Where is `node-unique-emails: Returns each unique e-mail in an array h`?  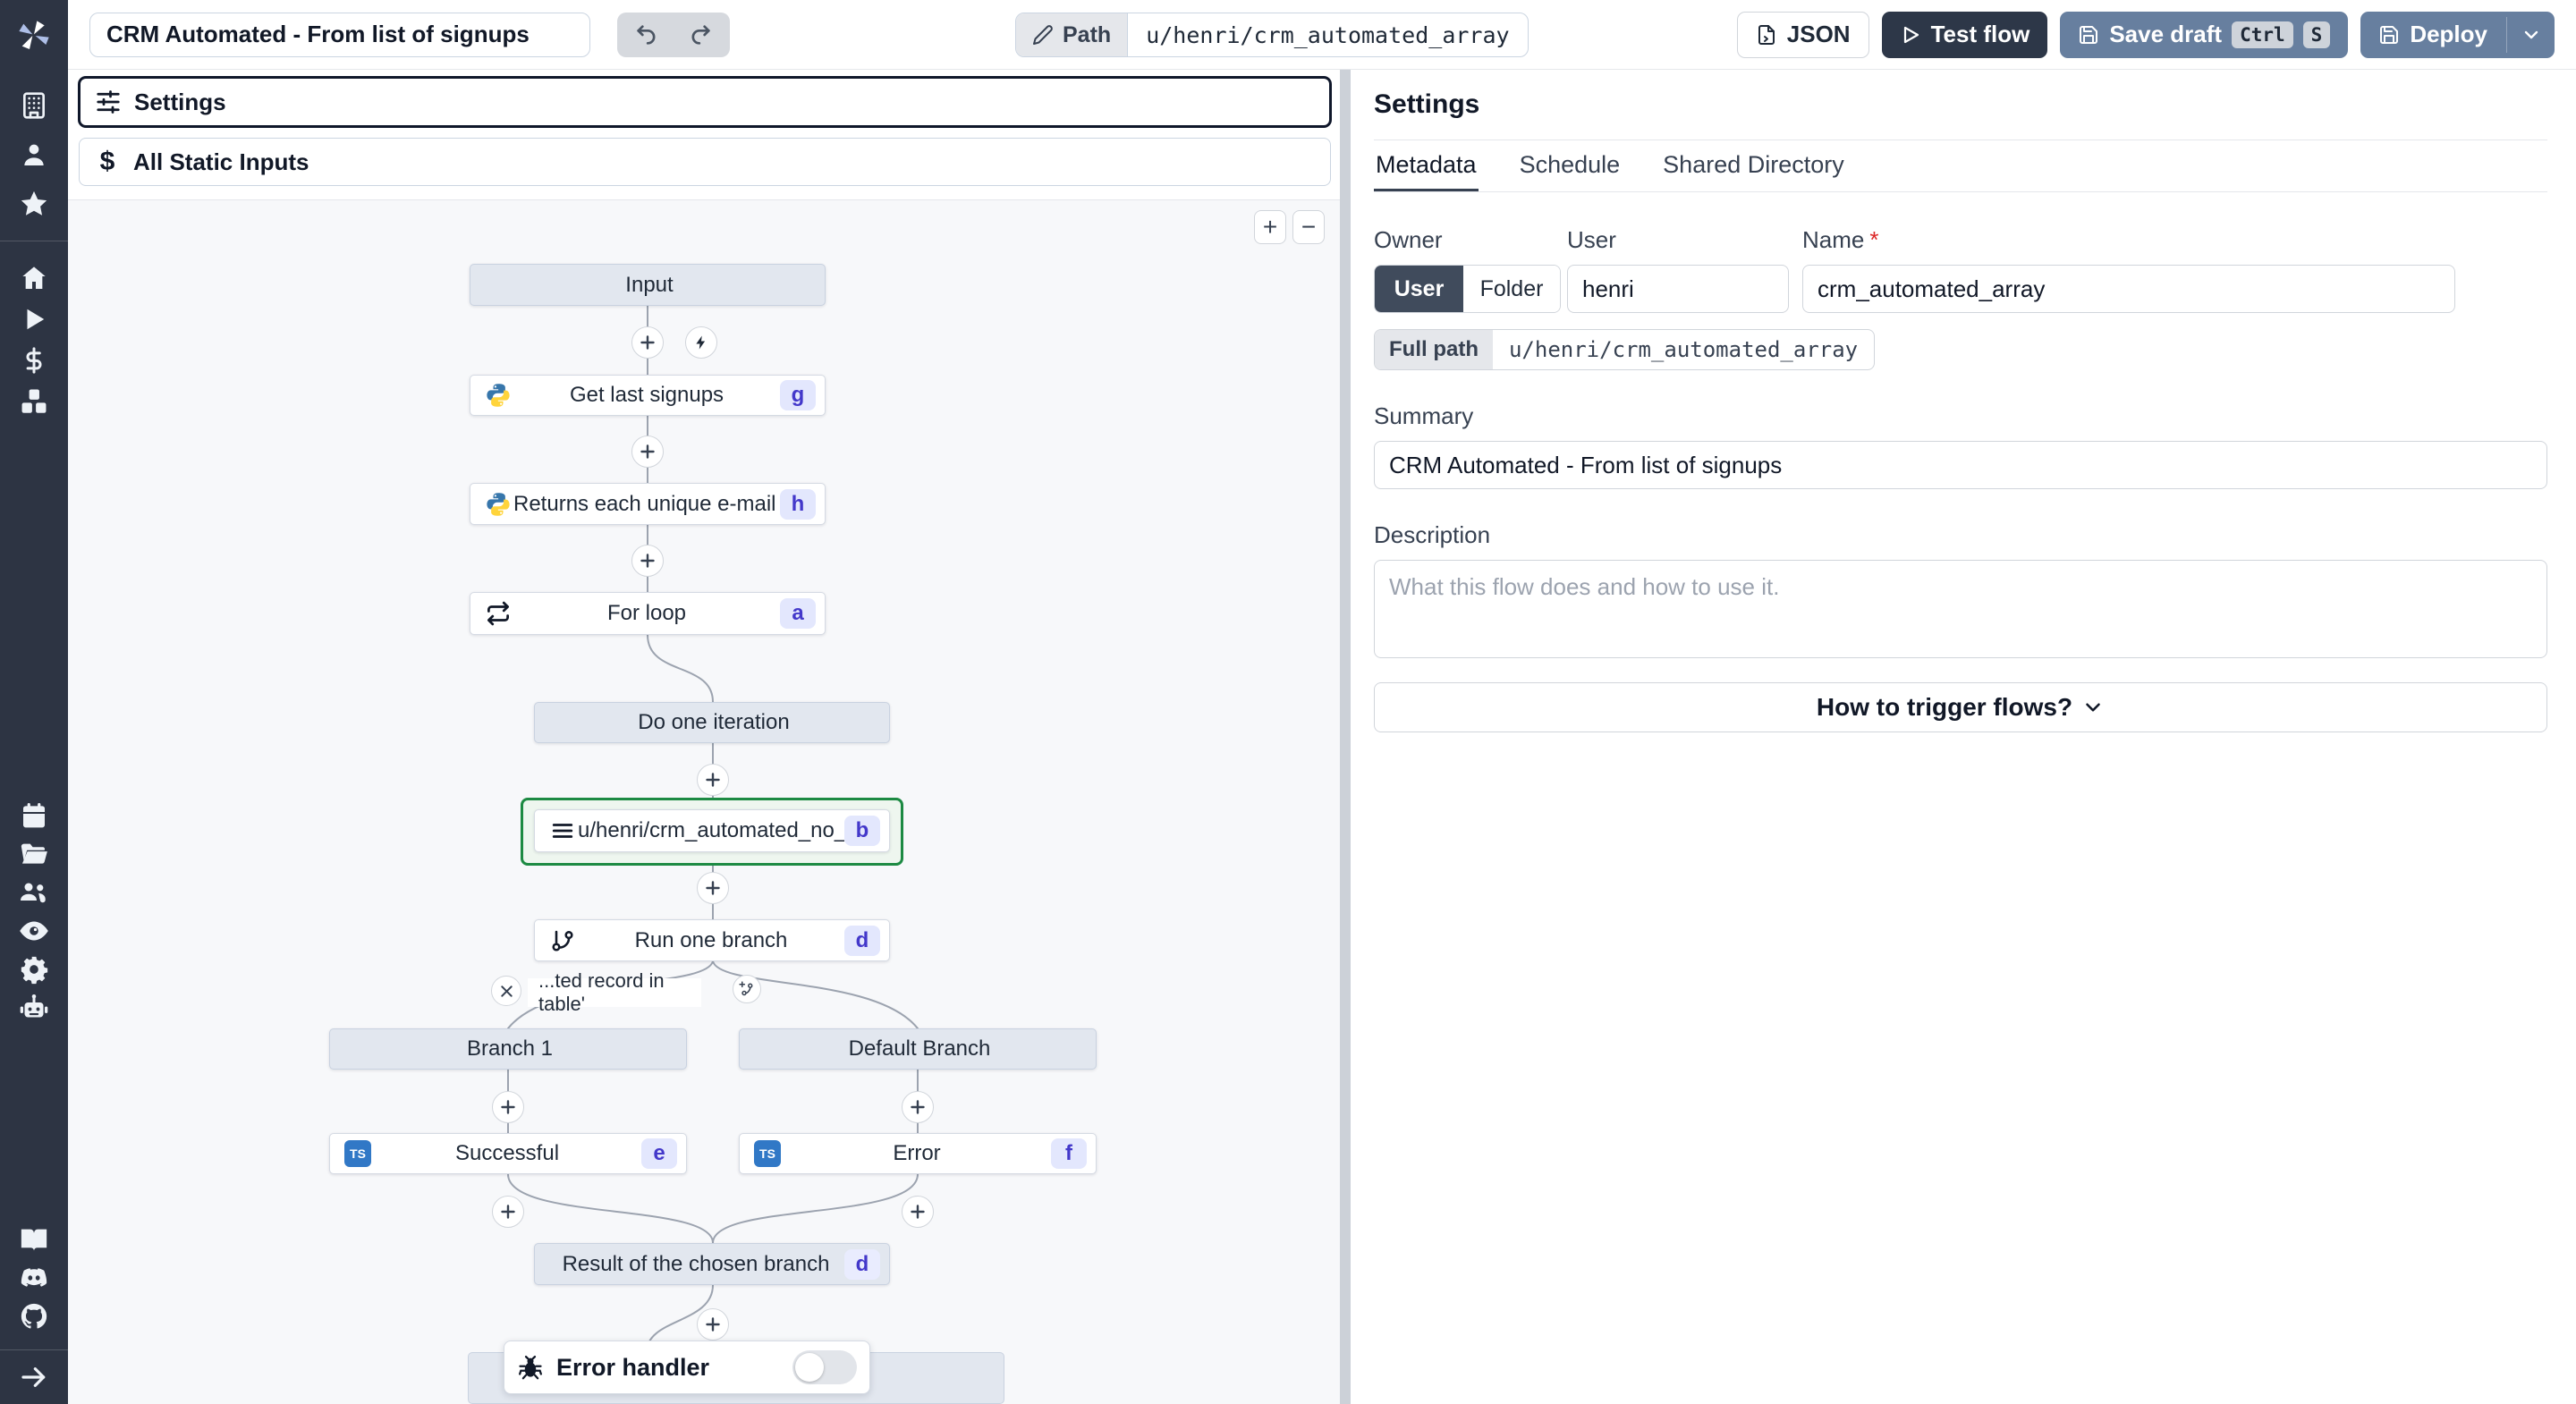 node-unique-emails: Returns each unique e-mail in an array h is located at coordinates (648, 504).